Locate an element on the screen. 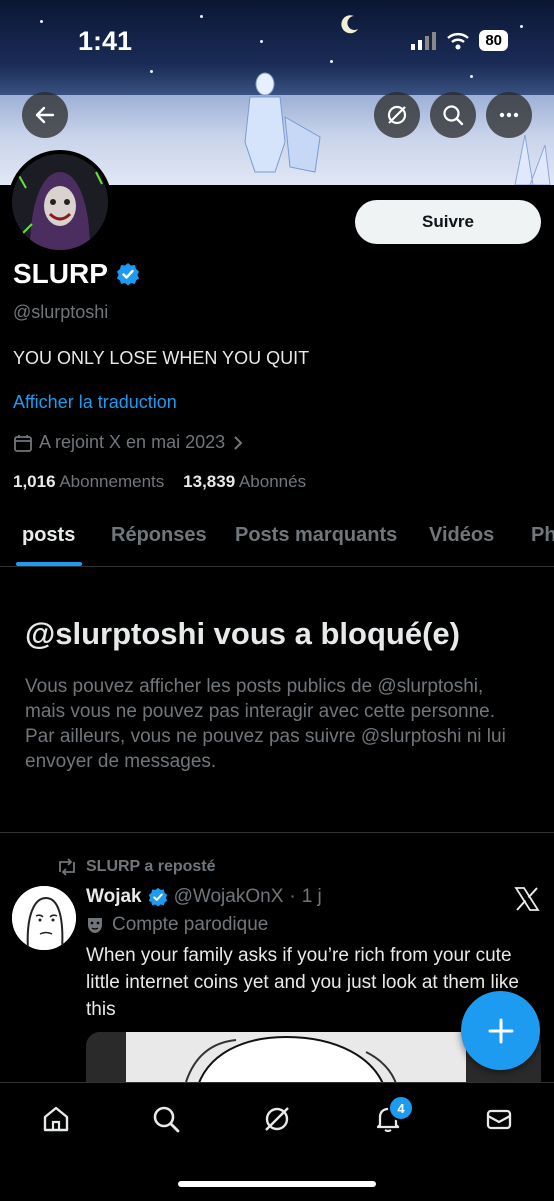 Image resolution: width=554 pixels, height=1201 pixels. grok-button is located at coordinates (397, 115).